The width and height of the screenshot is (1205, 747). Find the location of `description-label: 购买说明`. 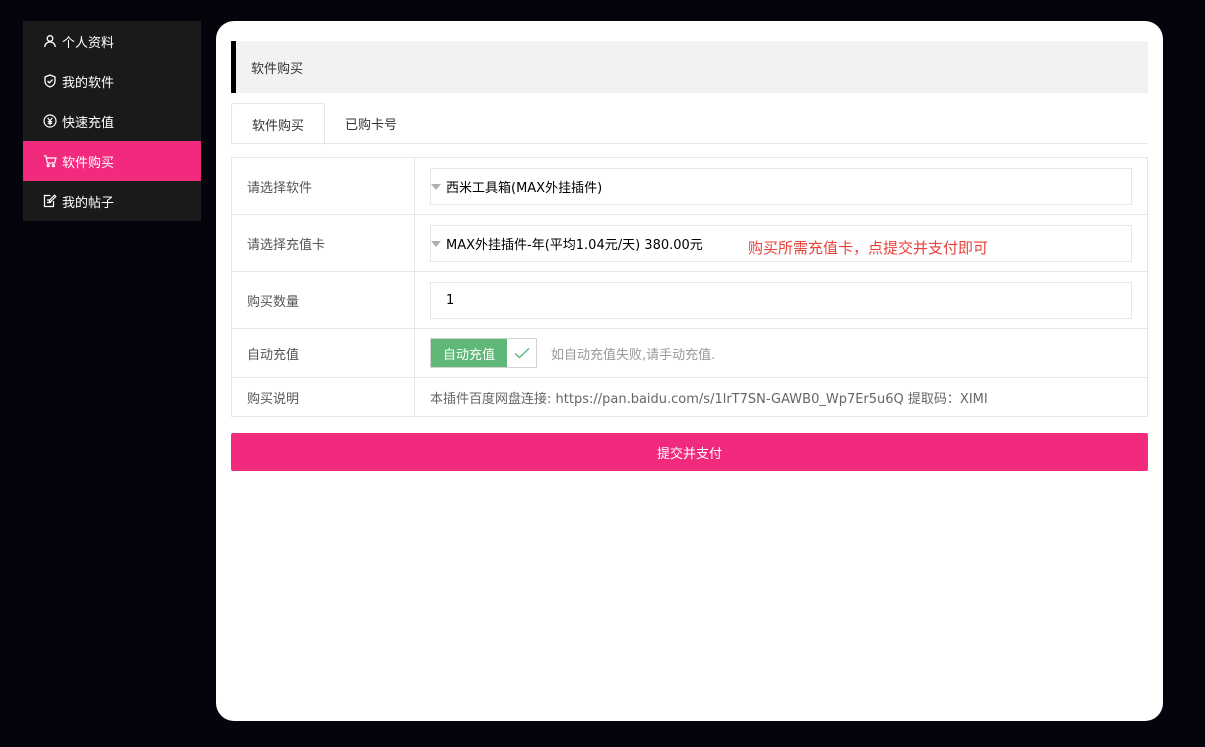

description-label: 购买说明 is located at coordinates (323, 397).